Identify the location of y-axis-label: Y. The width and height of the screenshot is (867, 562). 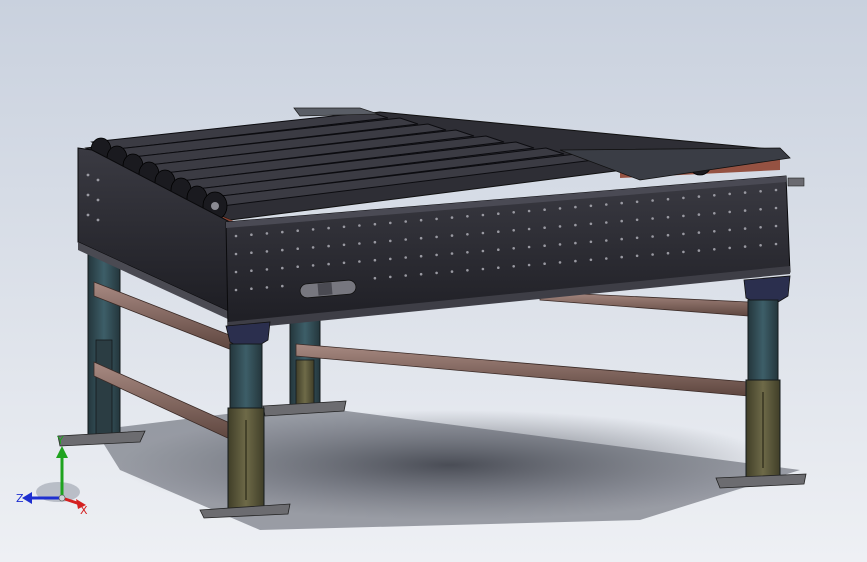
(60, 440).